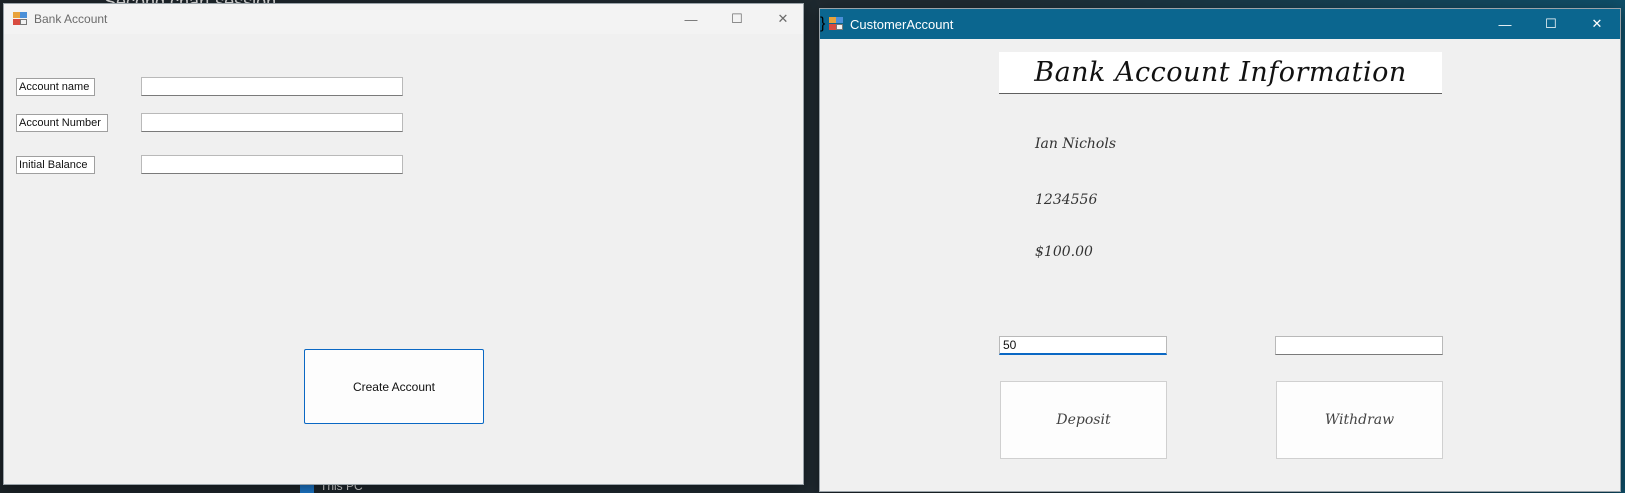 This screenshot has width=1625, height=493. Describe the element at coordinates (1359, 420) in the screenshot. I see `withdraw-button: Withdraw` at that location.